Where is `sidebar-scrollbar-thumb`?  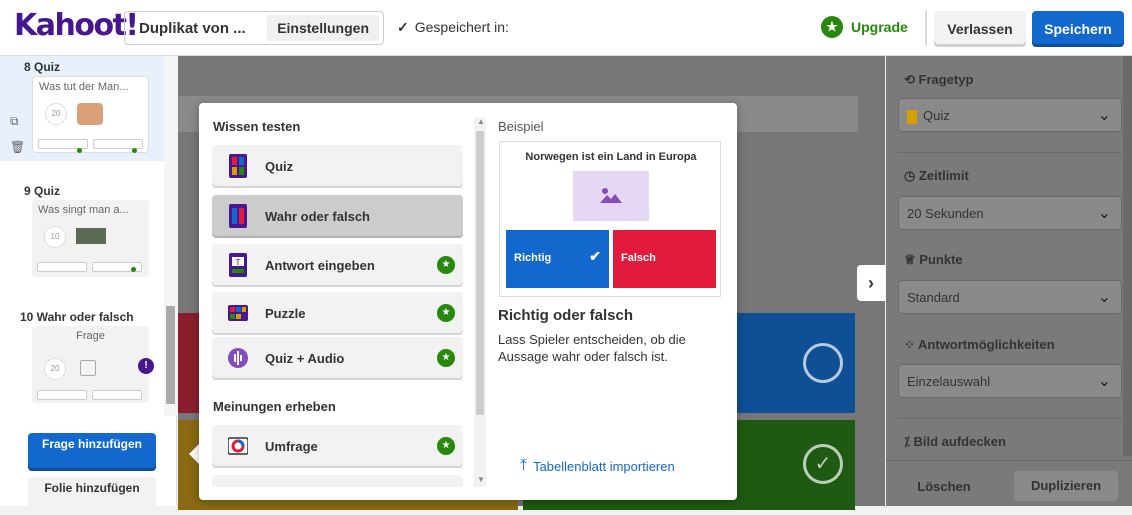 sidebar-scrollbar-thumb is located at coordinates (170, 355).